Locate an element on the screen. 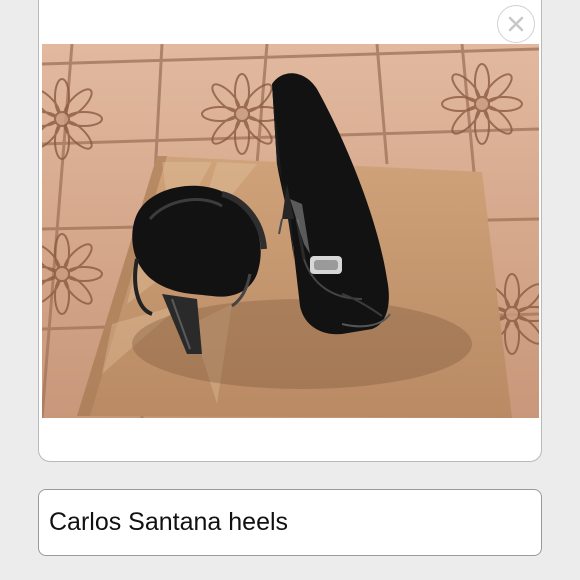  close-button is located at coordinates (516, 24).